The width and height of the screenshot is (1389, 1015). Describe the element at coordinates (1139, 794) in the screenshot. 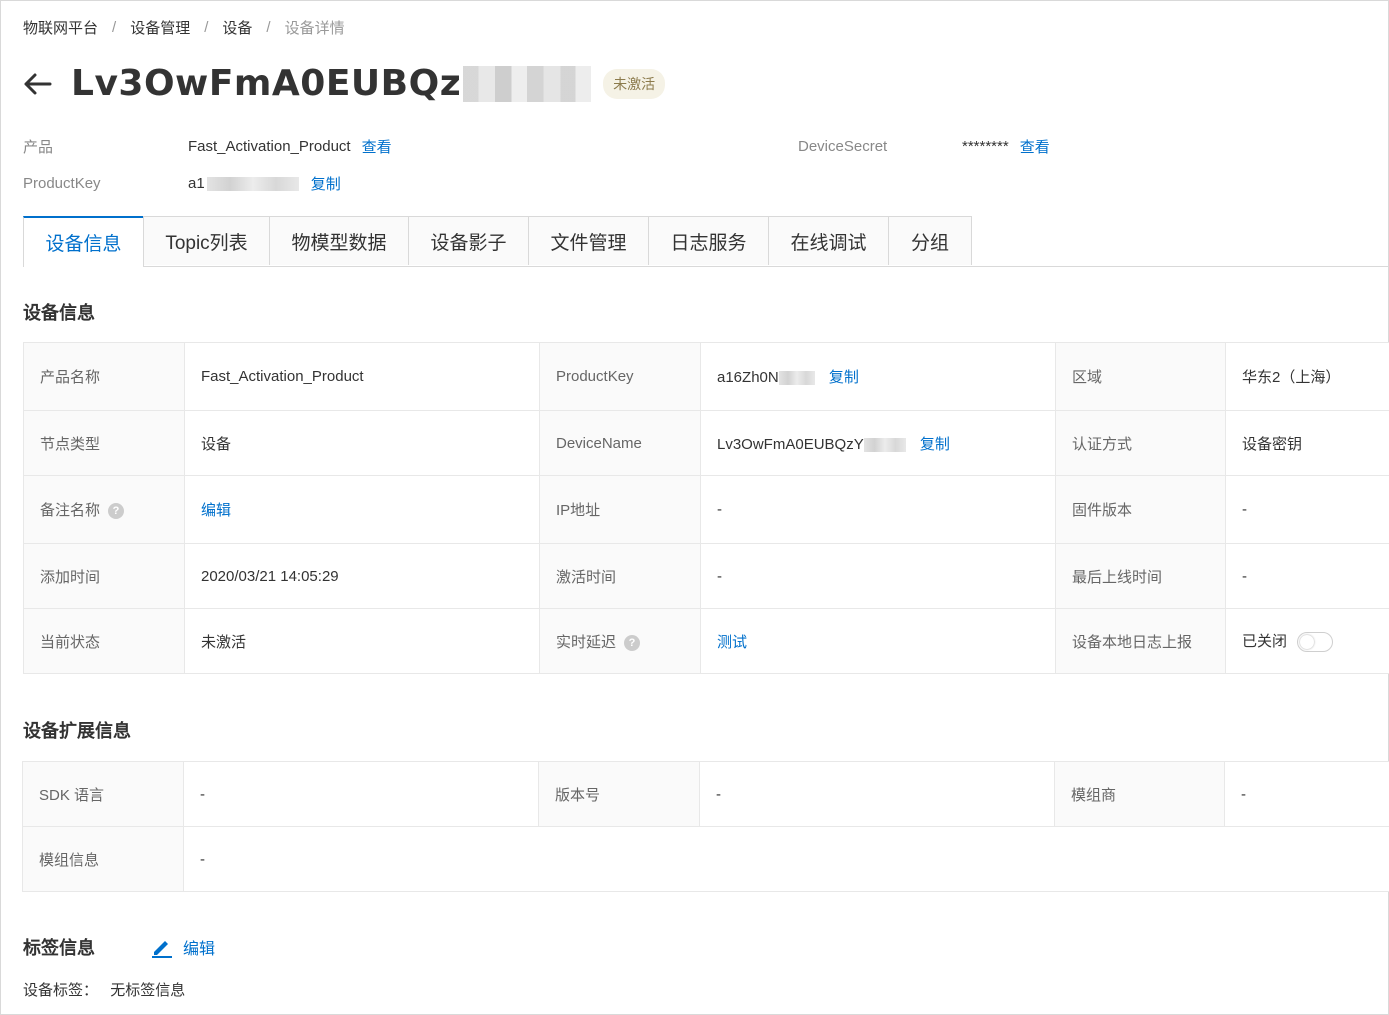

I see `module-vendor-label: 模组商` at that location.